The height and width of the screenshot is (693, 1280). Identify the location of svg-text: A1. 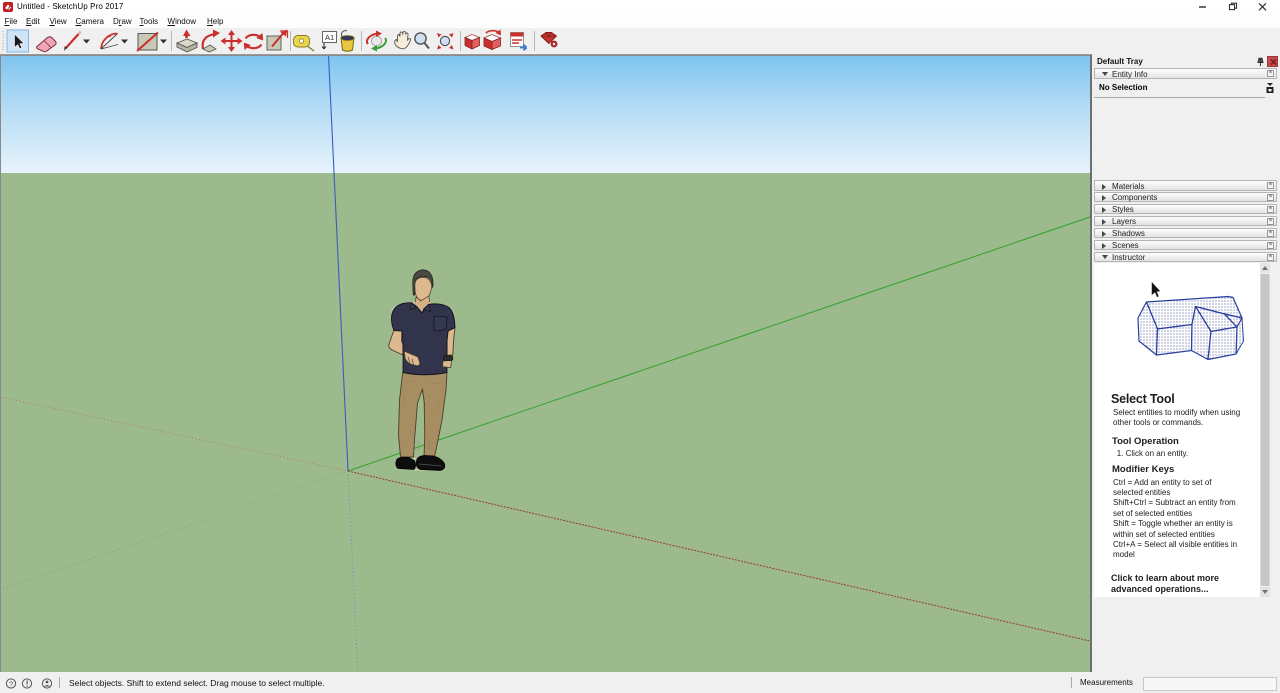
(329, 37).